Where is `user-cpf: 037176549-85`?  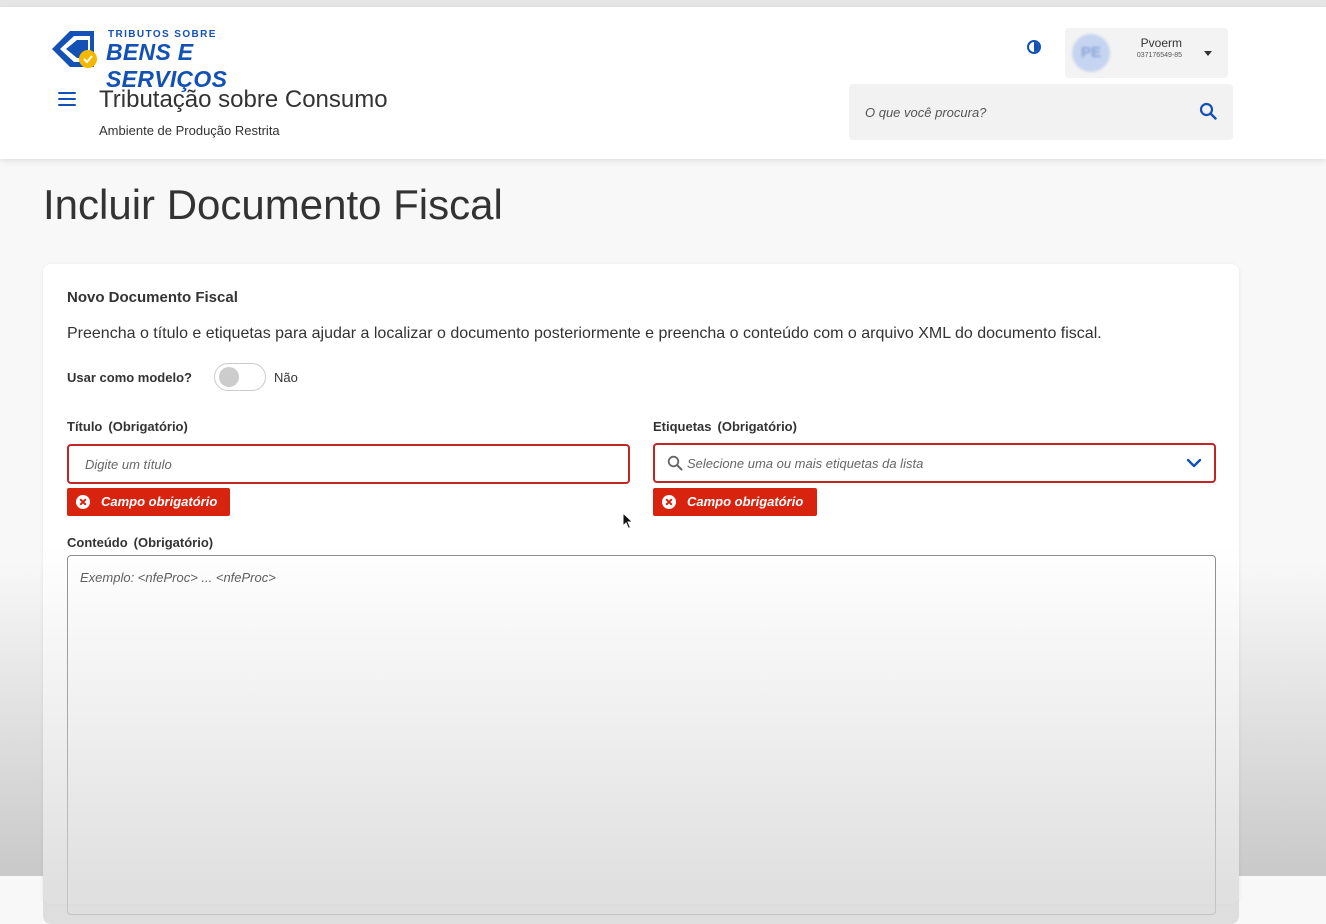 user-cpf: 037176549-85 is located at coordinates (1159, 55).